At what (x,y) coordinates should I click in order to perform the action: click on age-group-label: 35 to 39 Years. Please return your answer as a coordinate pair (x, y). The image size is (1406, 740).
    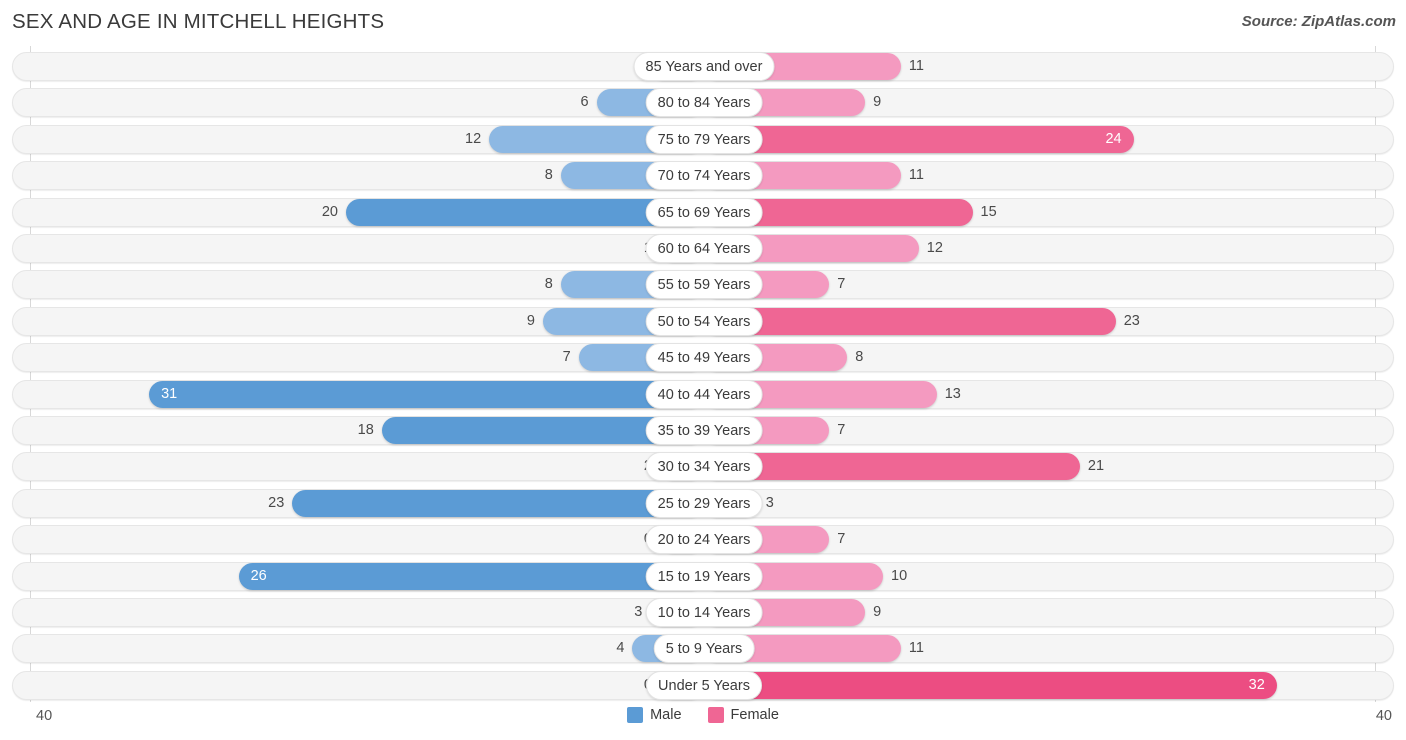
    Looking at the image, I should click on (704, 430).